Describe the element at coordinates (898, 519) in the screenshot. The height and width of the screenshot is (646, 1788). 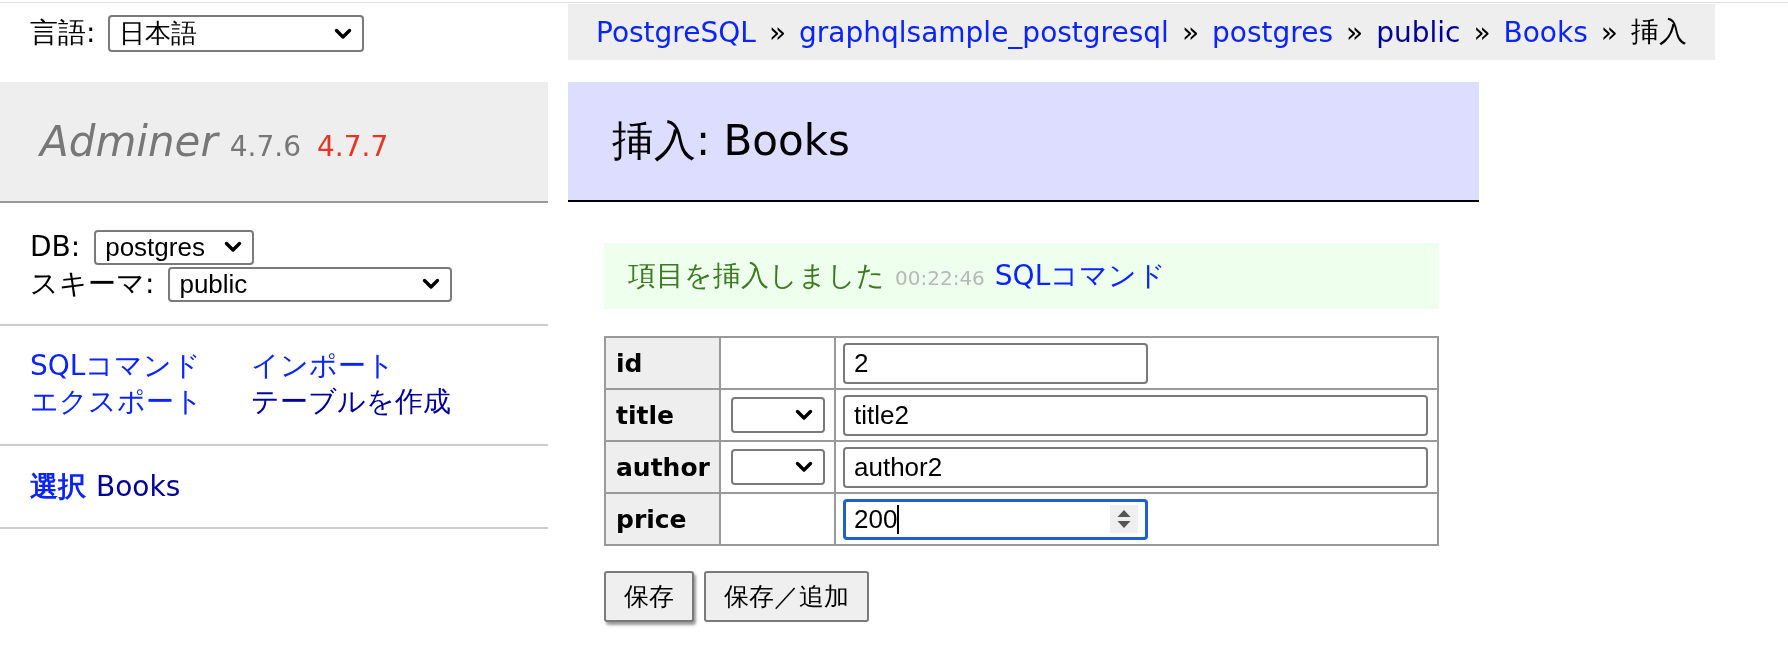
I see `text-cursor-icon` at that location.